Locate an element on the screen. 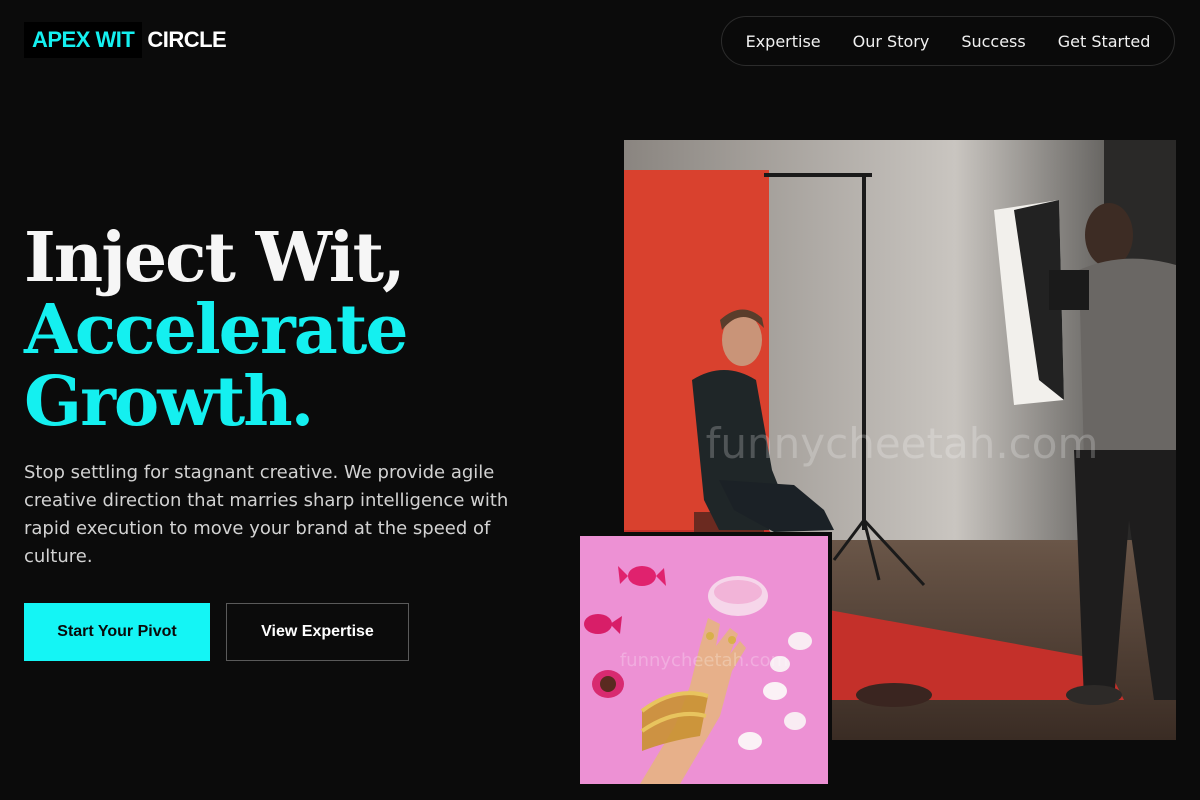  start-your-pivot-button: Start Your Pivot is located at coordinates (117, 632).